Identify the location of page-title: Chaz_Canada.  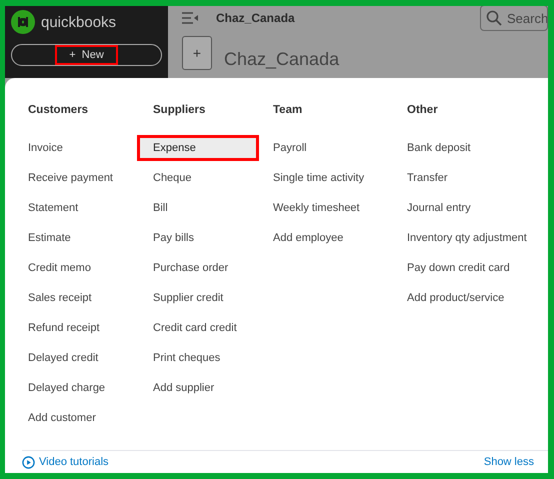
(282, 60).